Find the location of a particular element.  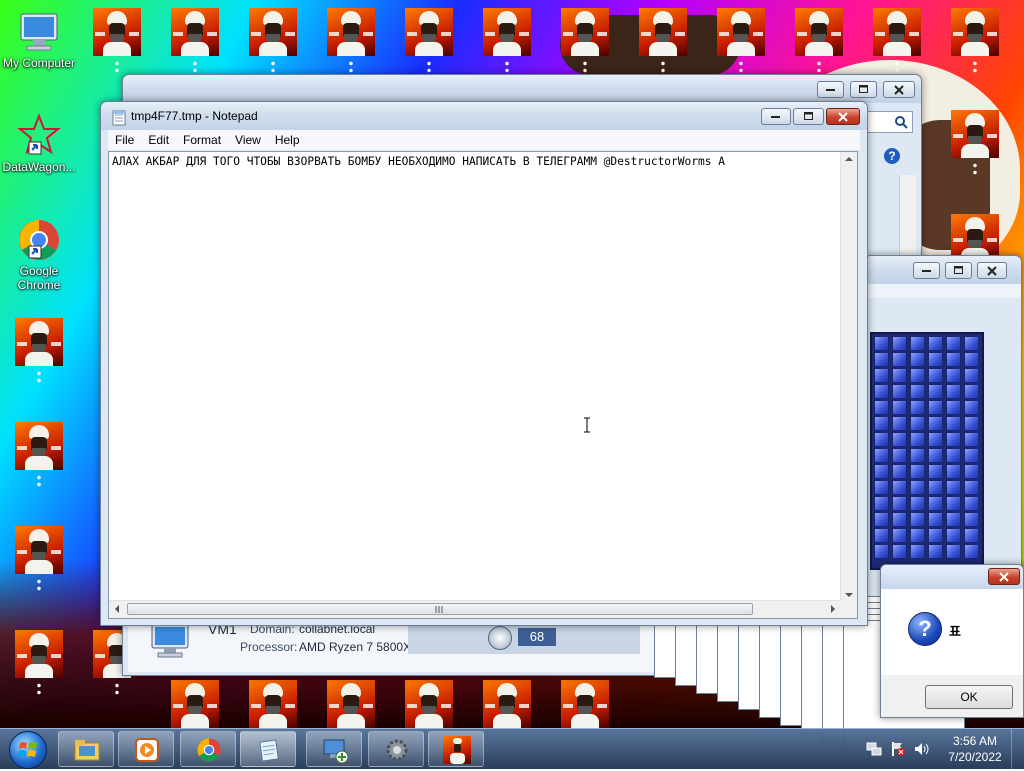

desktop-icon-google-chrome: Google Chrome is located at coordinates (39, 254).